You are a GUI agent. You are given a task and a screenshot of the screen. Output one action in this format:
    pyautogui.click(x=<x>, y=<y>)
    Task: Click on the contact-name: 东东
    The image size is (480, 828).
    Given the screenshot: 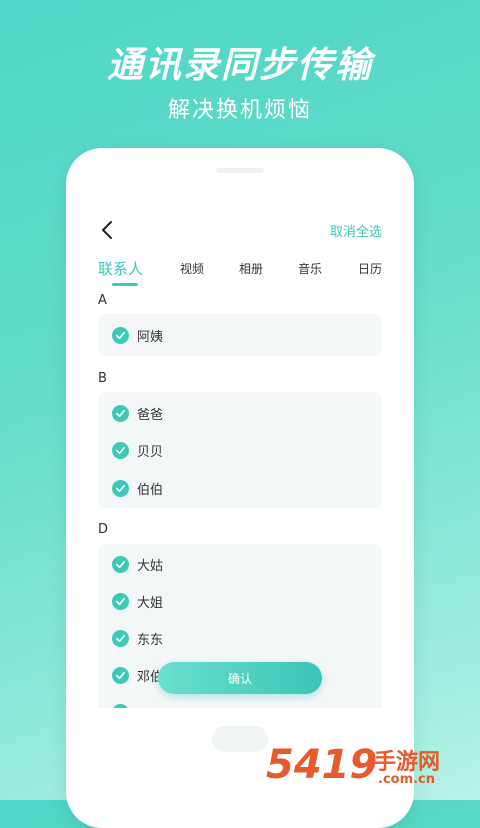 What is the action you would take?
    pyautogui.click(x=150, y=640)
    